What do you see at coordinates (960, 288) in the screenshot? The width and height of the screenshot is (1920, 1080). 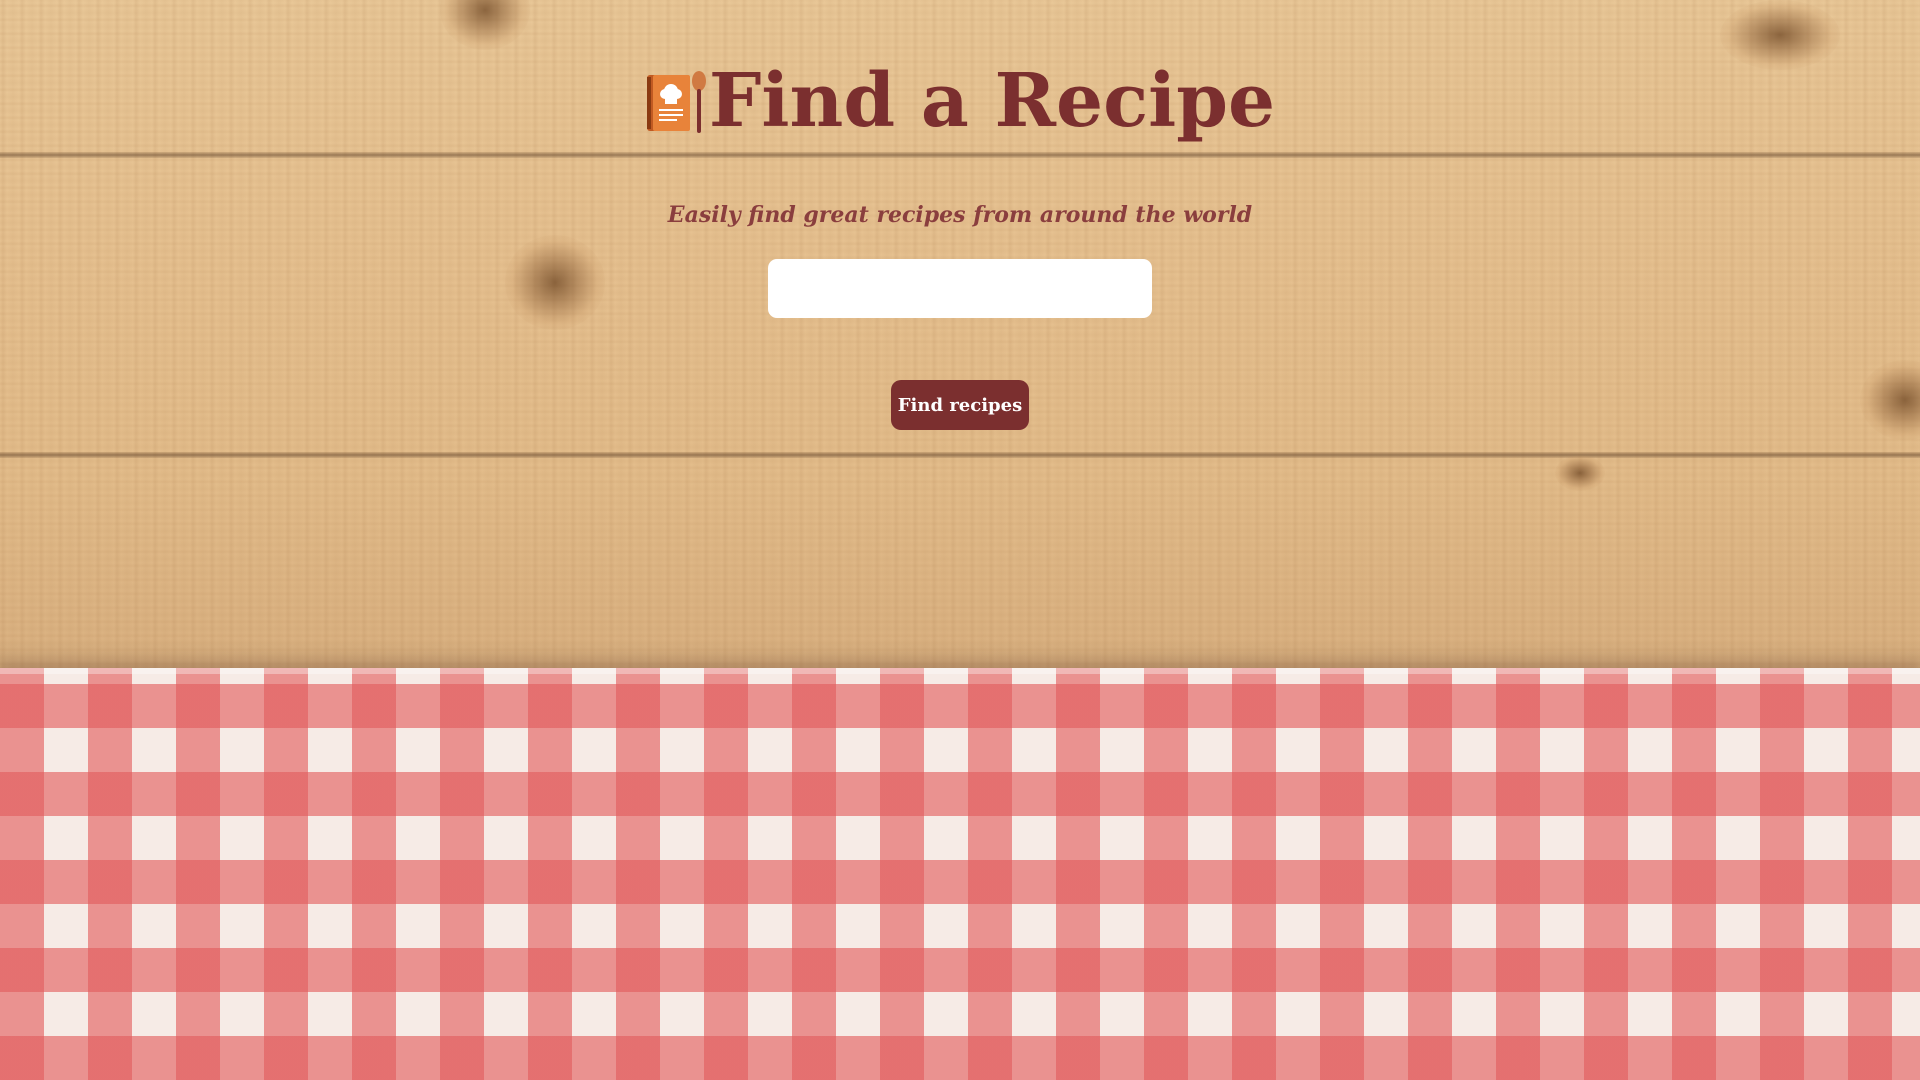 I see `recipe-search-input` at bounding box center [960, 288].